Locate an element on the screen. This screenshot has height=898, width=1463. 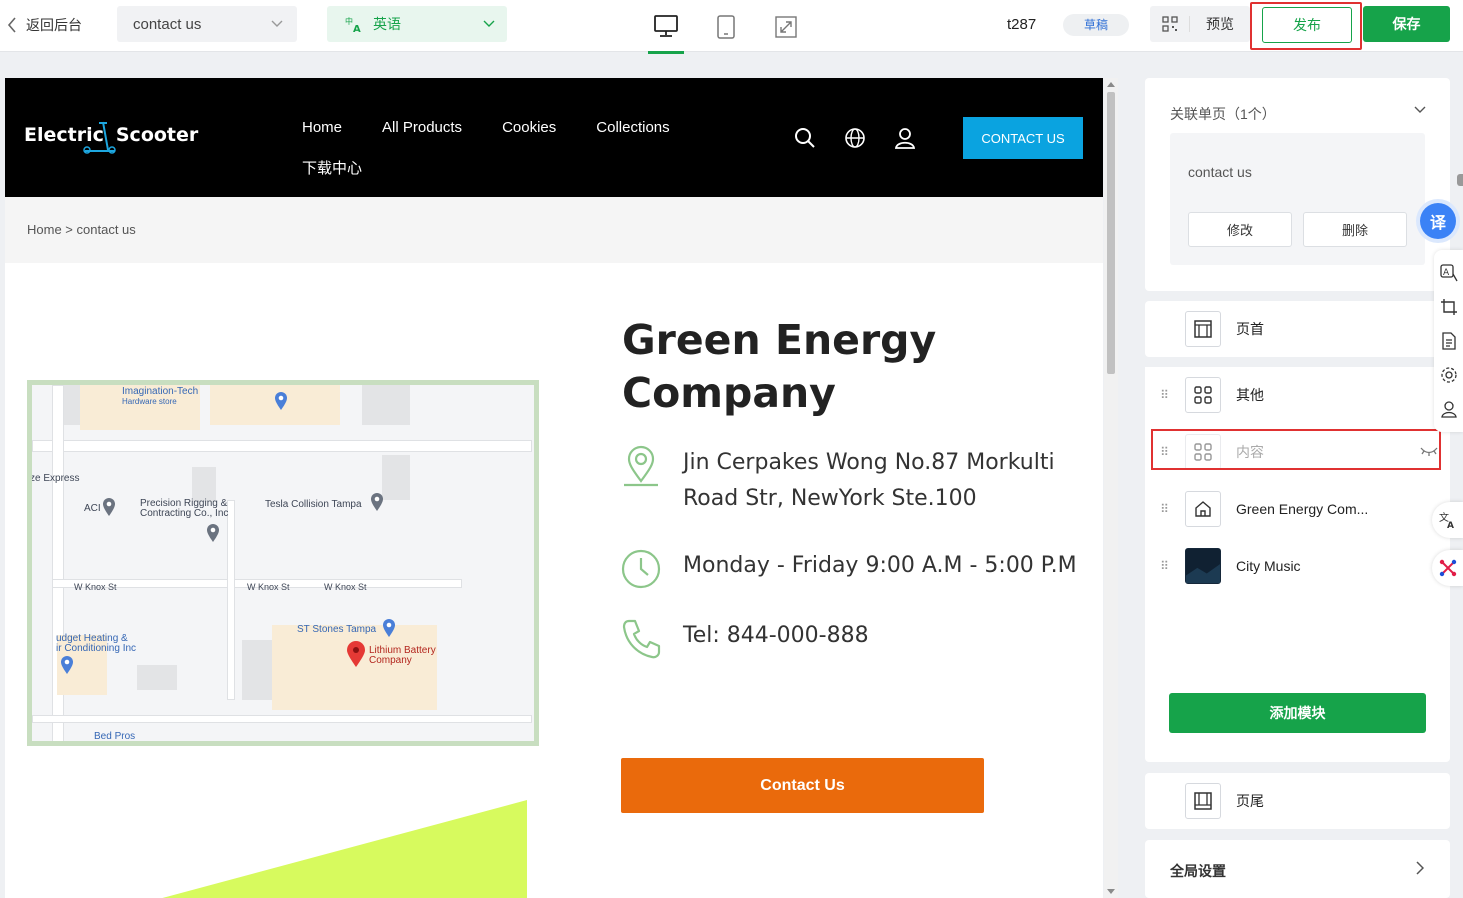
map-label: Tesla Collision Tampa is located at coordinates (313, 504).